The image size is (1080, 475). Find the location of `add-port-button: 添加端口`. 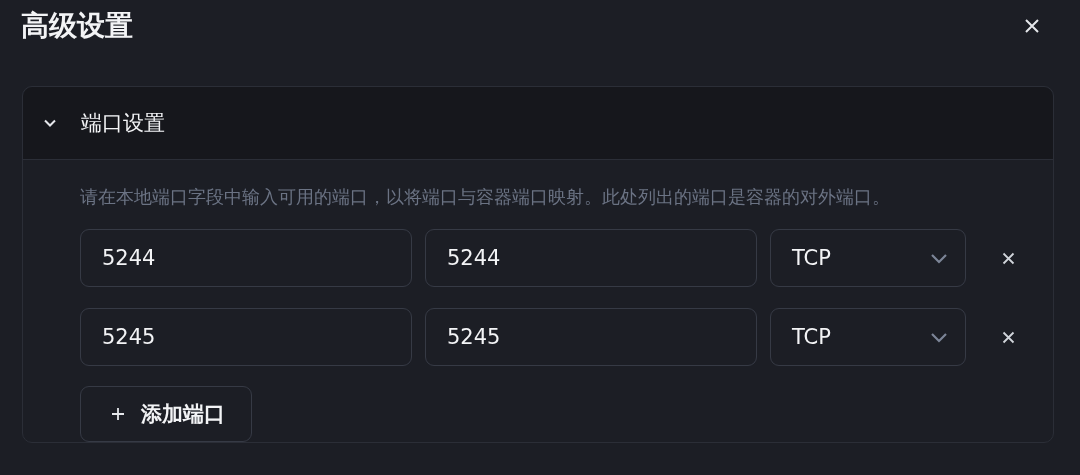

add-port-button: 添加端口 is located at coordinates (166, 414).